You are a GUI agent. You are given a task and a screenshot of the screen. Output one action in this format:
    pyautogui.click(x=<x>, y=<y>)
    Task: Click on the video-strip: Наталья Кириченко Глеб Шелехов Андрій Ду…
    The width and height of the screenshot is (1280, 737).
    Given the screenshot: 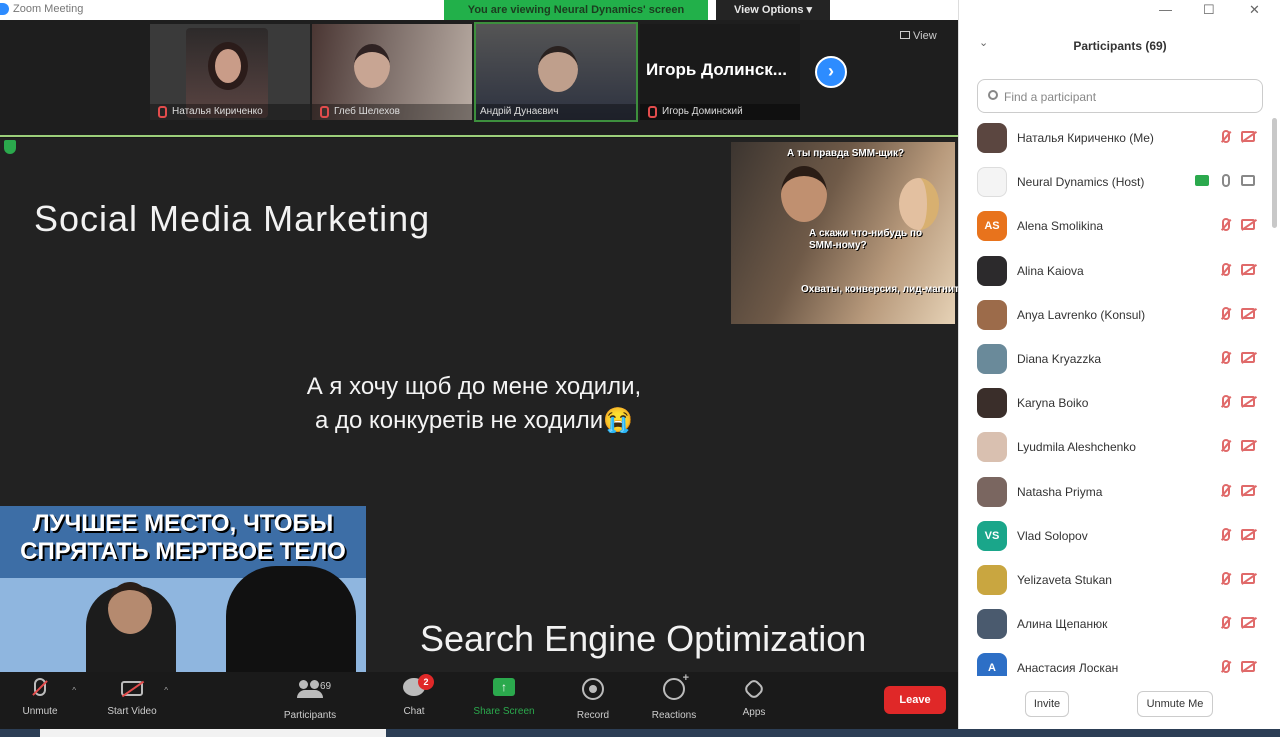 What is the action you would take?
    pyautogui.click(x=479, y=78)
    